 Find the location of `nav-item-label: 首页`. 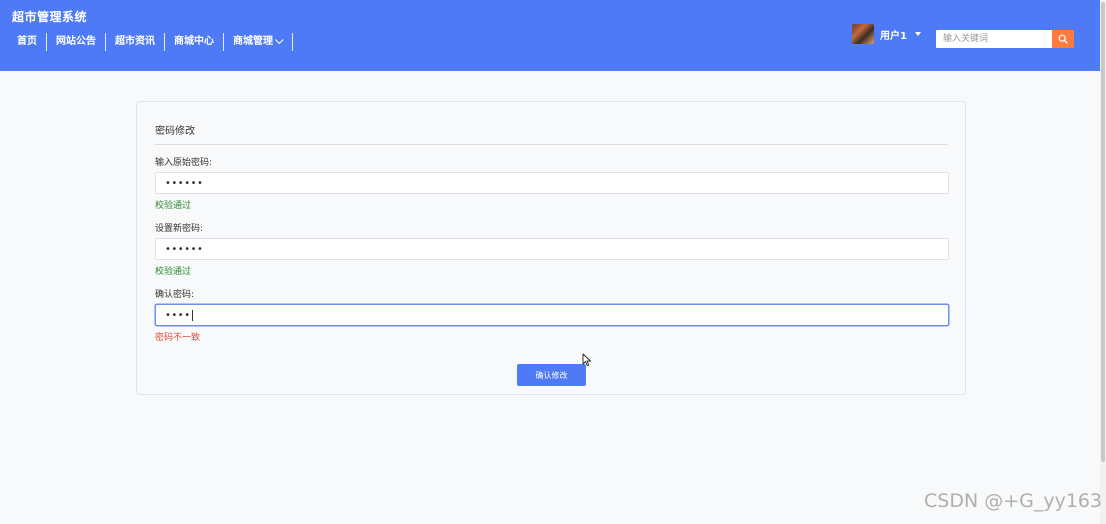

nav-item-label: 首页 is located at coordinates (27, 41).